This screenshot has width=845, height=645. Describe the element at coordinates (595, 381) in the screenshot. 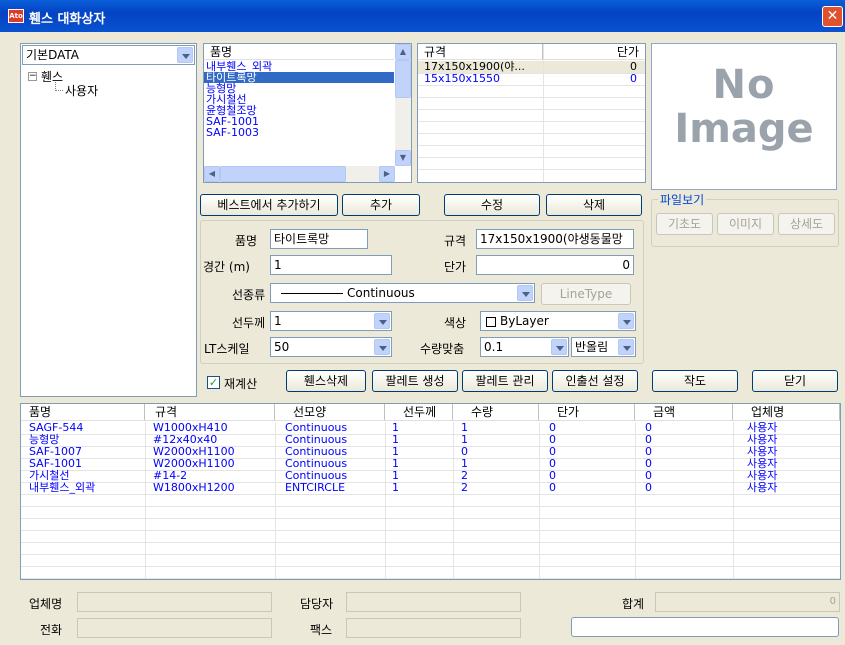

I see `leader-settings-button: 인출선 설정` at that location.